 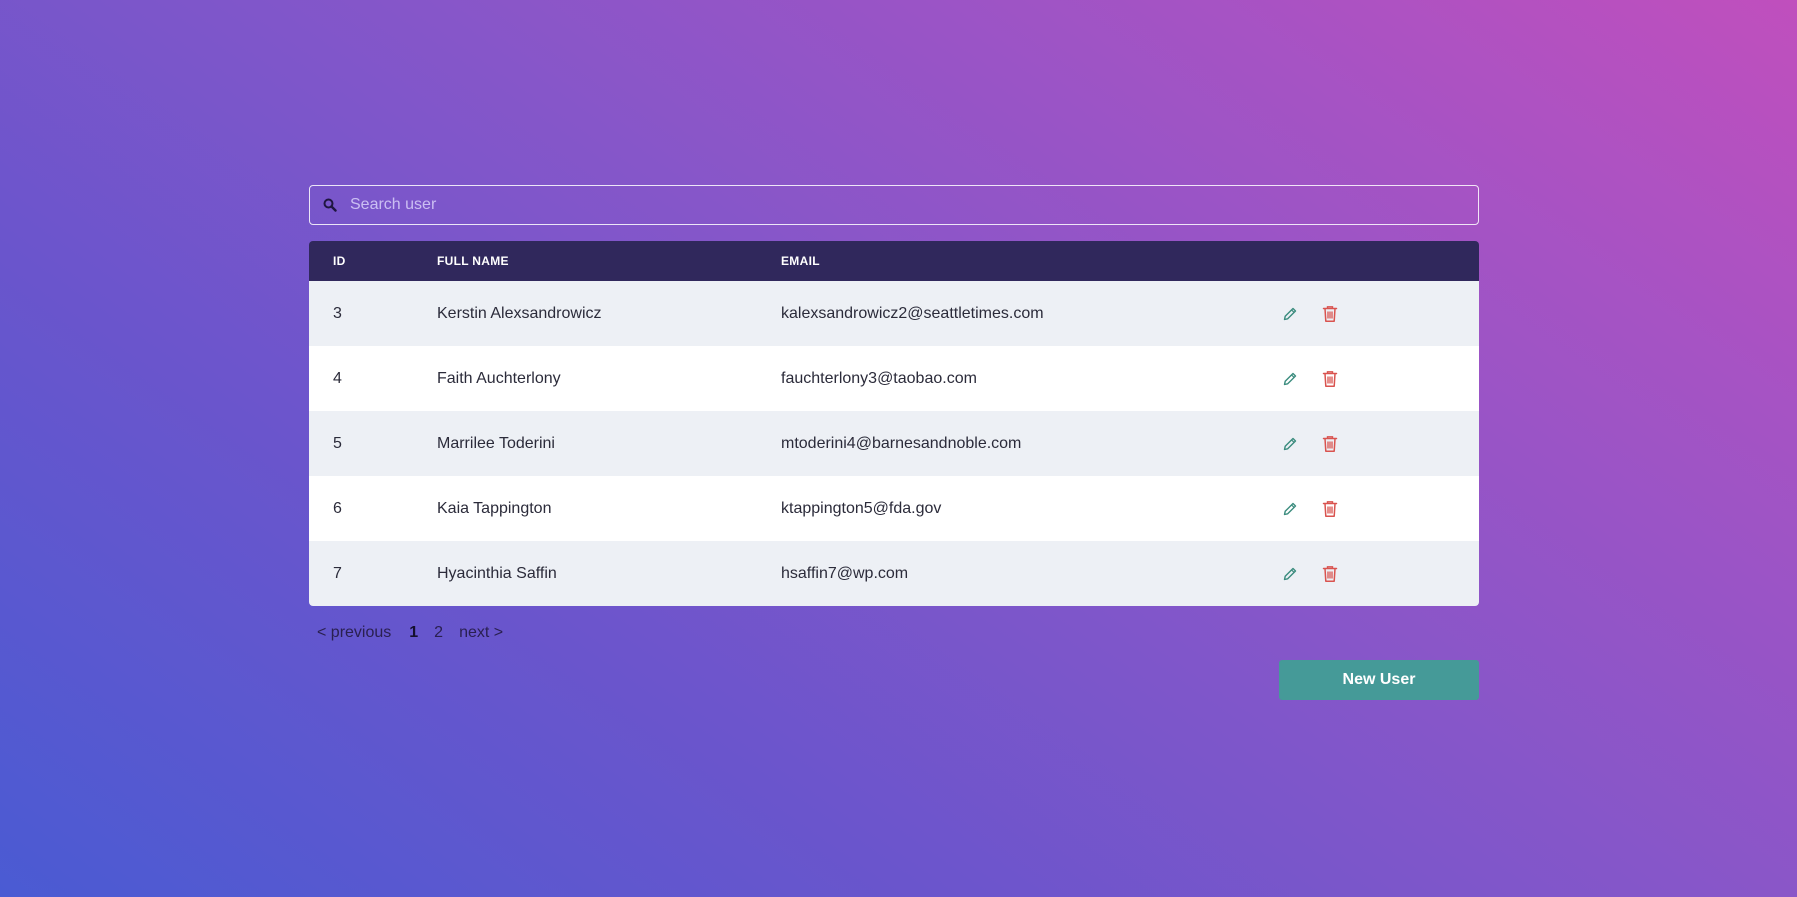 I want to click on table-row: 6 Kaia Tappington ktappington5@fda.gov, so click(x=894, y=508).